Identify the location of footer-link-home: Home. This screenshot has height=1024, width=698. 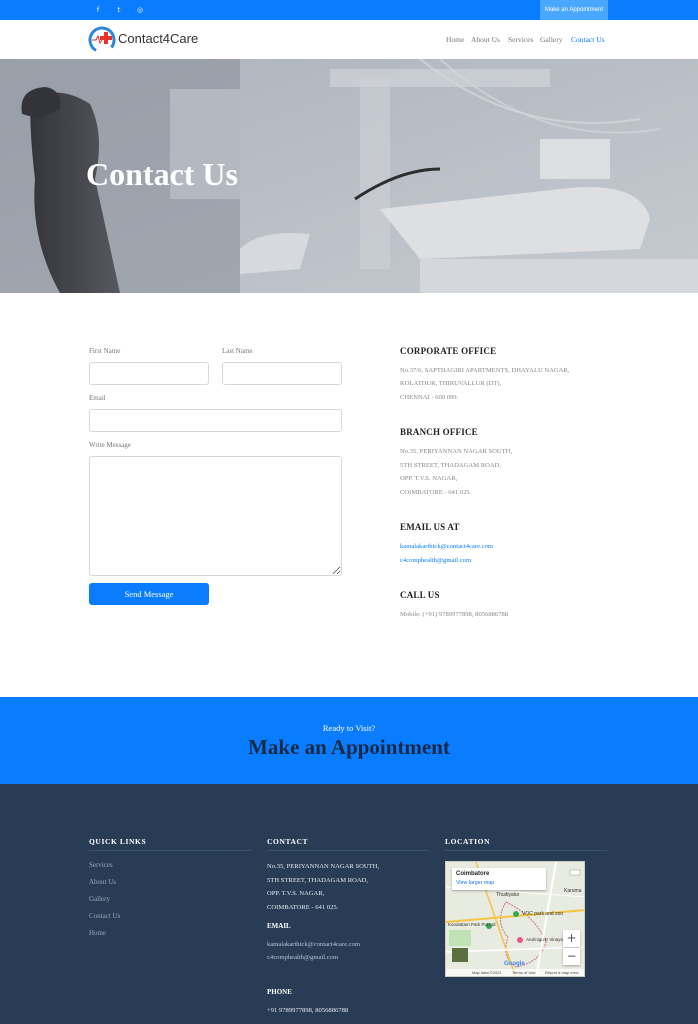
(97, 933).